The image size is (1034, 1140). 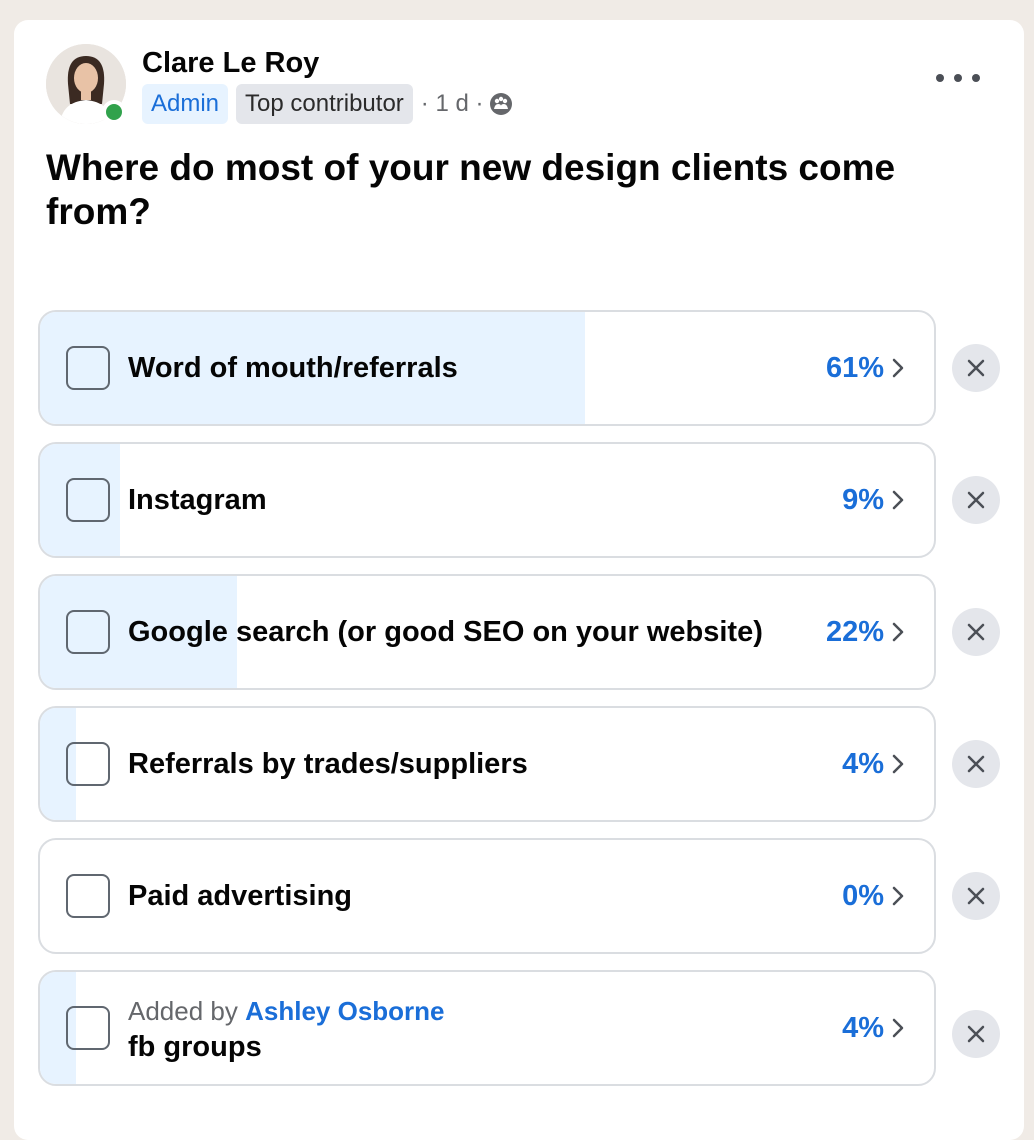 I want to click on online-status-dot, so click(x=114, y=112).